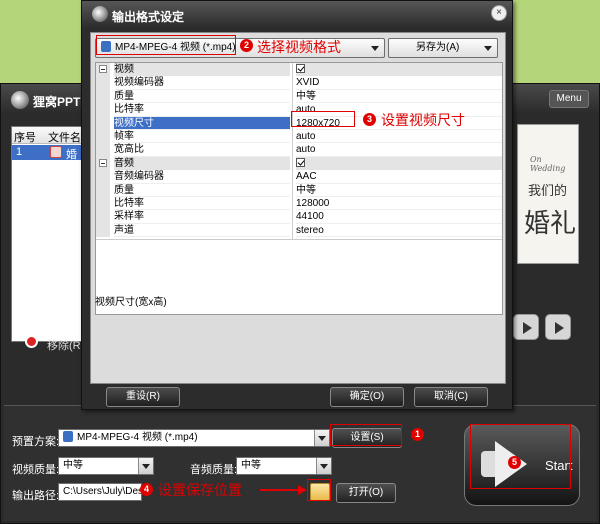 The height and width of the screenshot is (524, 600). I want to click on preview-subtitle: 我们的, so click(548, 190).